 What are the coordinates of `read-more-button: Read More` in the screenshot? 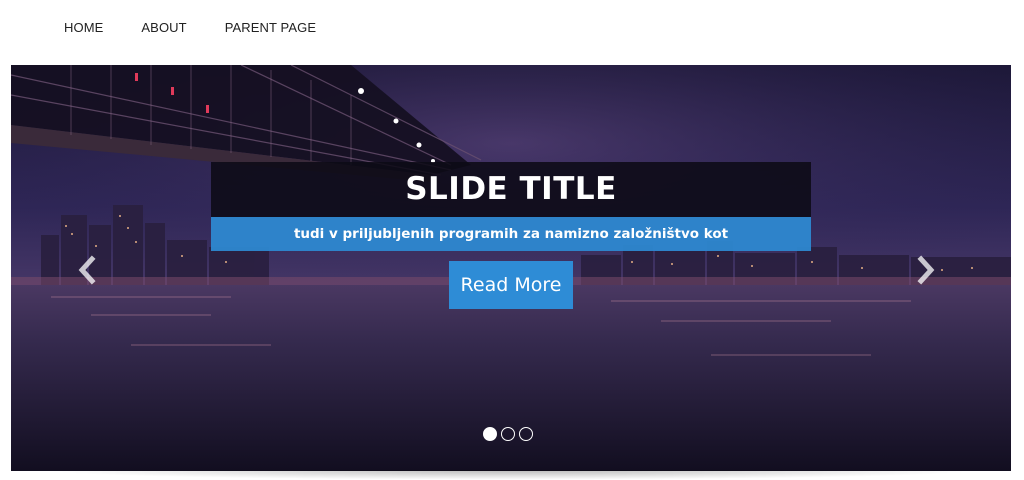 It's located at (511, 285).